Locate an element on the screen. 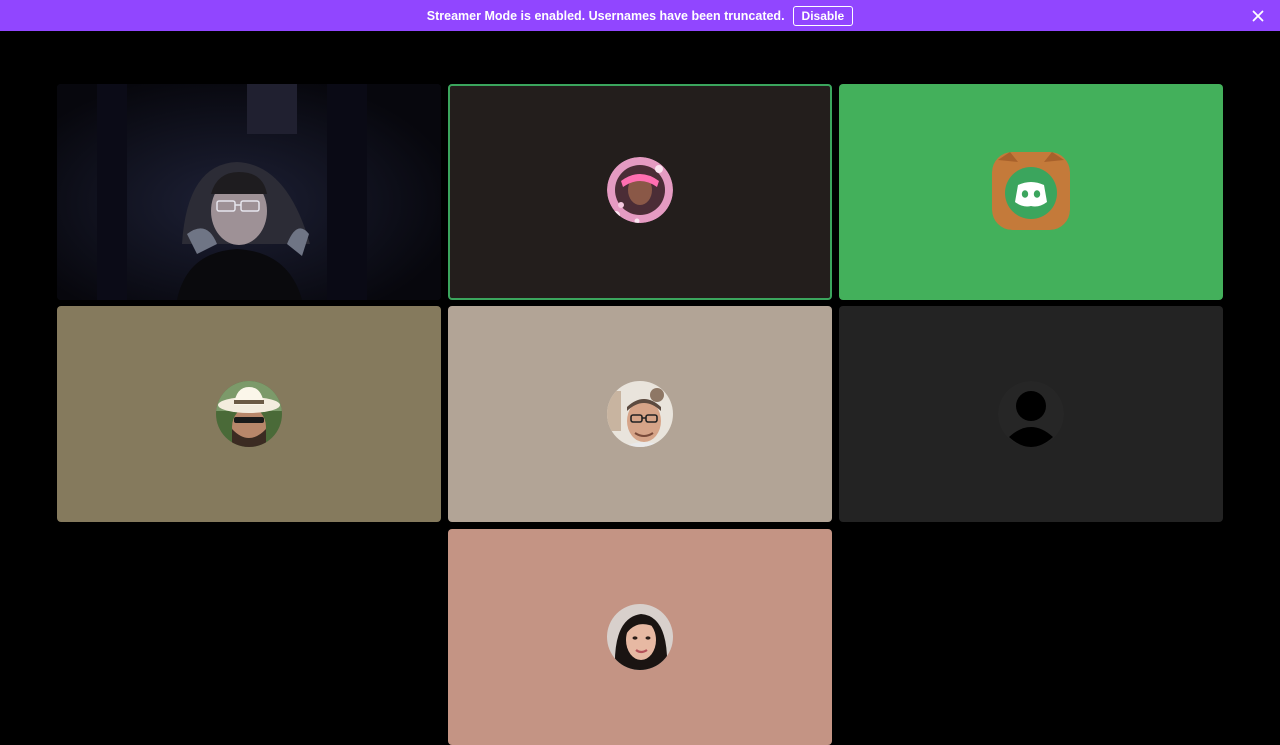  close-icon is located at coordinates (1258, 16).